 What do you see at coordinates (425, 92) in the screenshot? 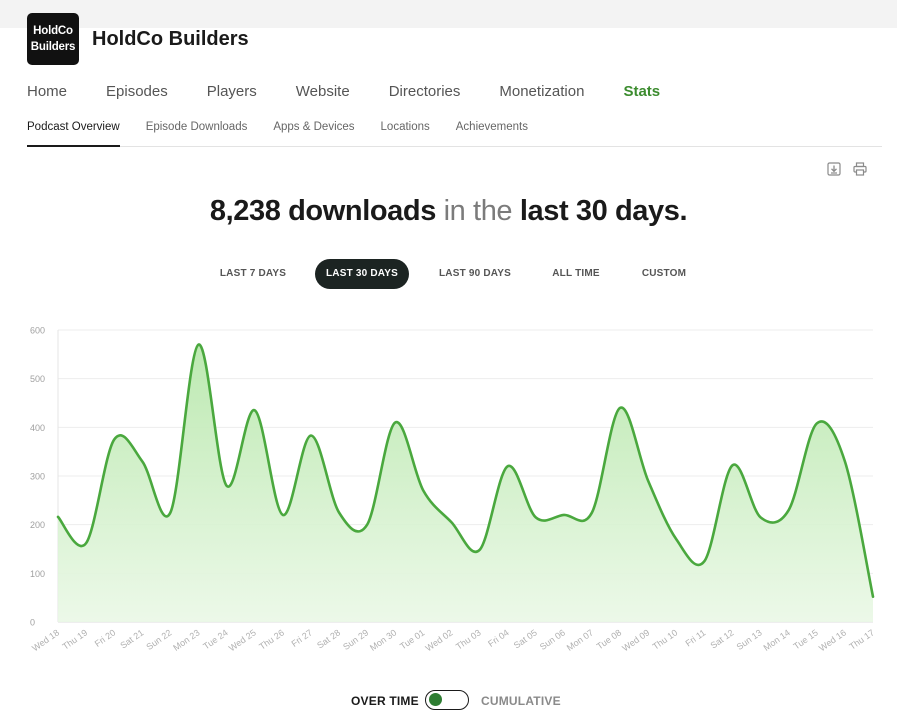
I see `nav-directories: Directories` at bounding box center [425, 92].